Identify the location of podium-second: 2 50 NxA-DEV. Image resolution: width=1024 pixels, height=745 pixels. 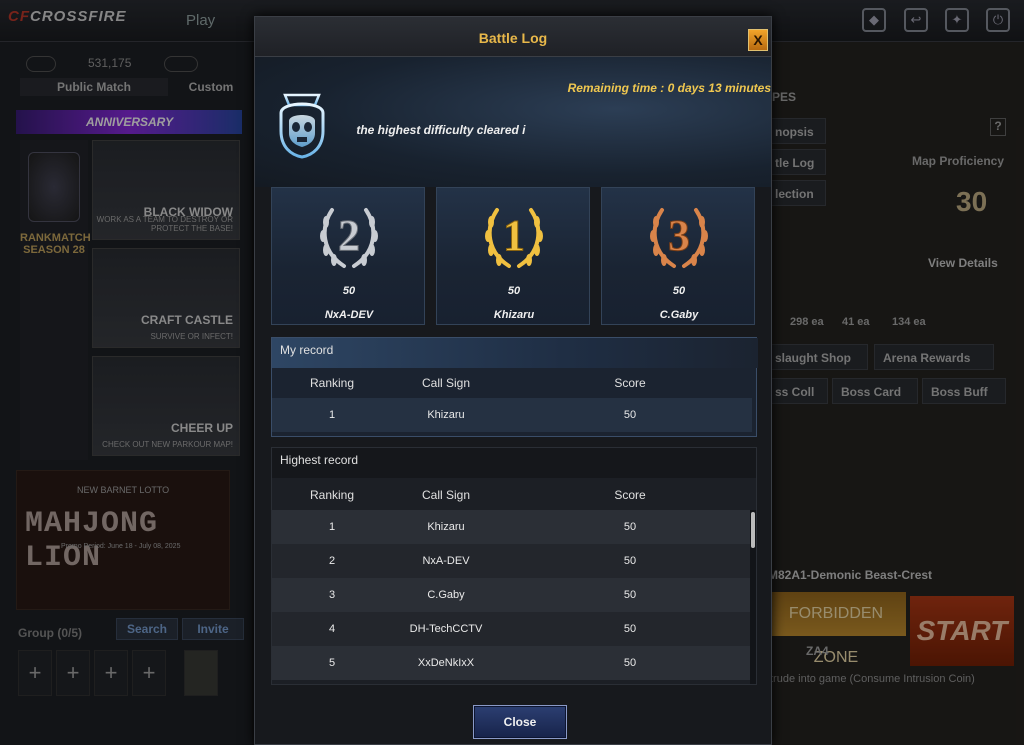
(348, 256).